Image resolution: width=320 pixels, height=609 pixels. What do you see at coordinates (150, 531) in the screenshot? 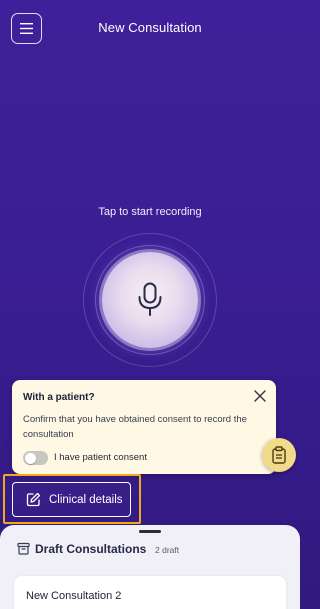
I see `sheet-drag-handle` at bounding box center [150, 531].